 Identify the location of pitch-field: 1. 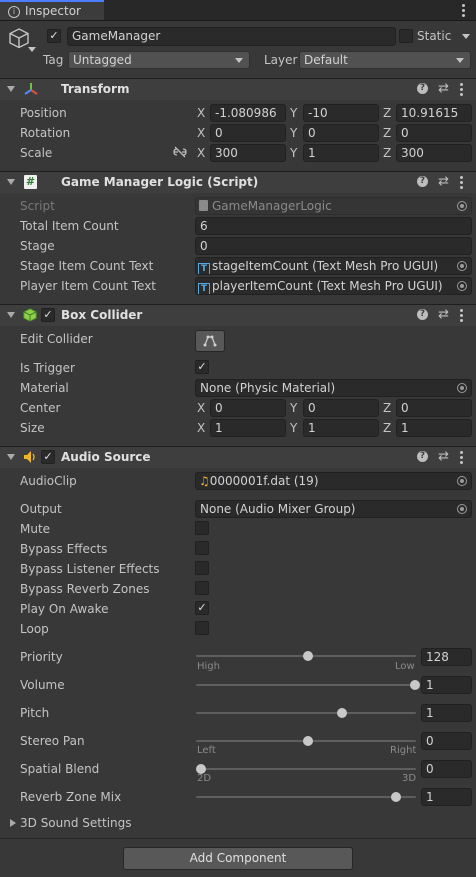
(446, 713).